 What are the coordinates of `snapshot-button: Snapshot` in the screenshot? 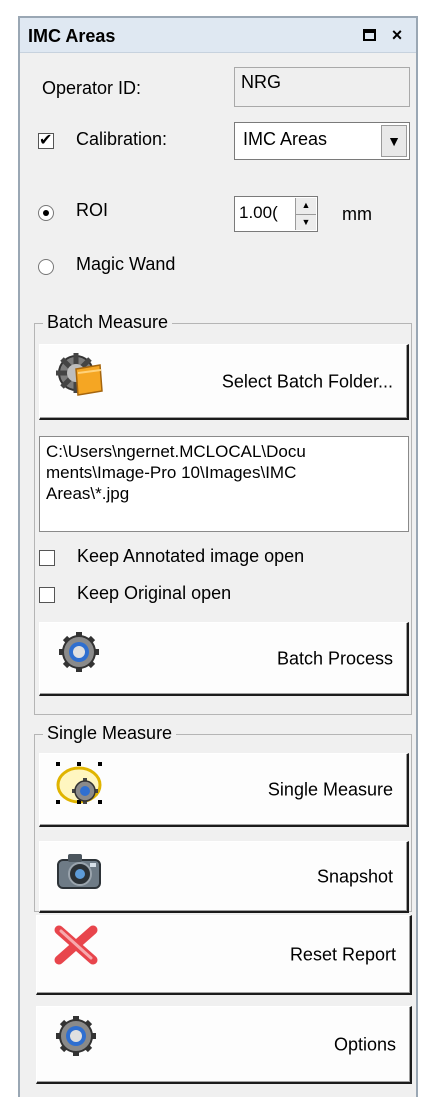 It's located at (224, 877).